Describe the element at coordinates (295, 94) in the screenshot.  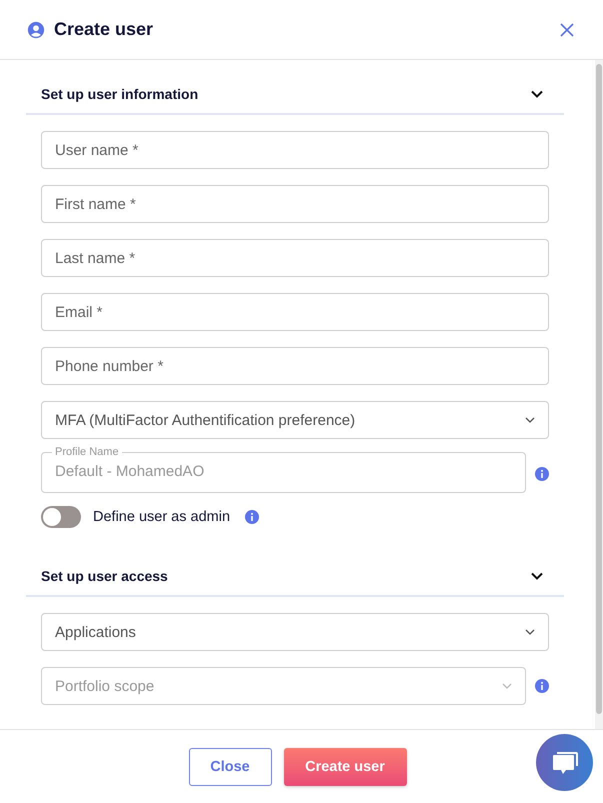
I see `section-header: Set up user information` at that location.